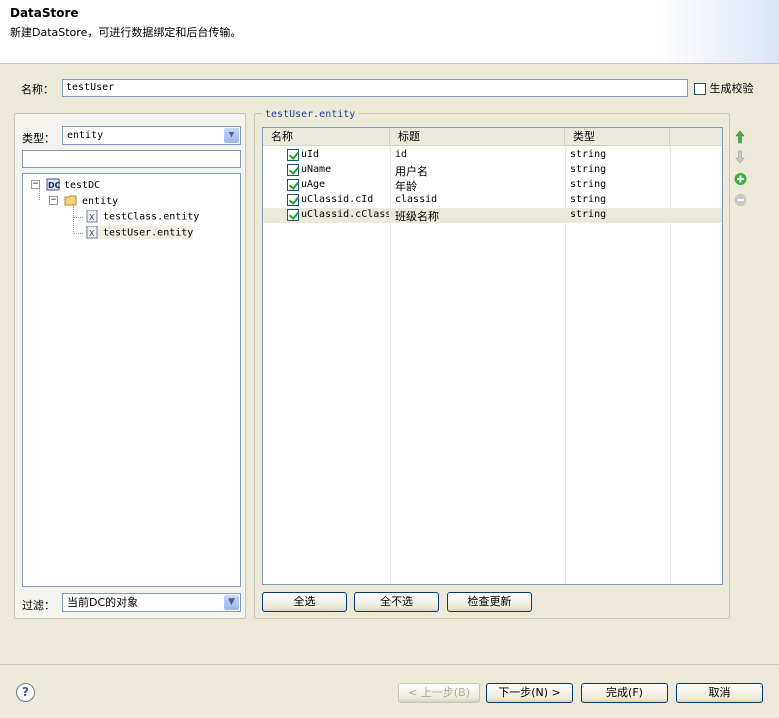  What do you see at coordinates (492, 170) in the screenshot?
I see `table-row: uName 用户名 string` at bounding box center [492, 170].